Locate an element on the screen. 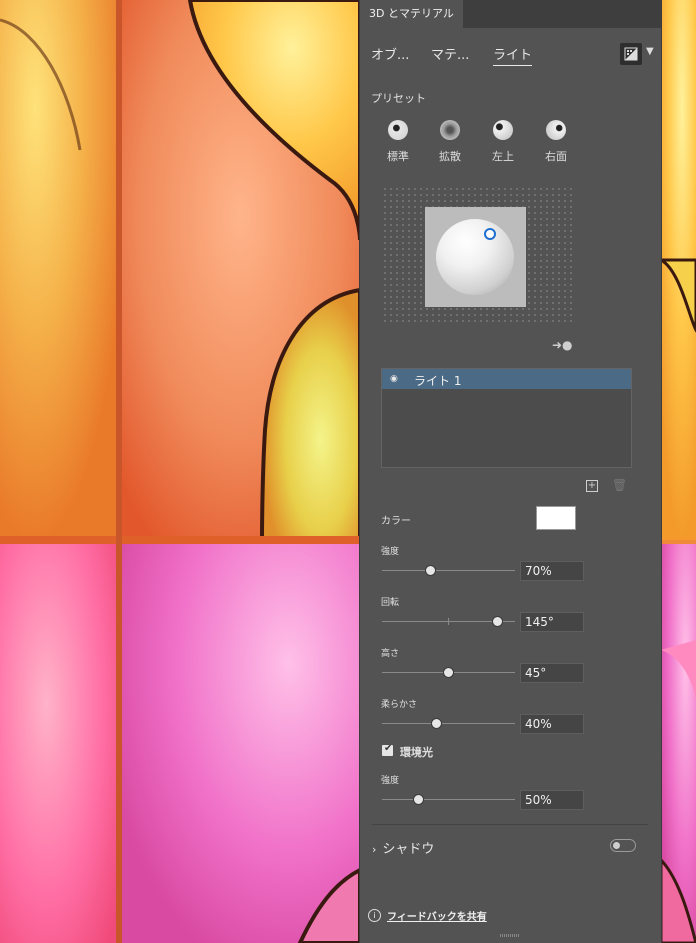  slider-center-tick is located at coordinates (448, 621).